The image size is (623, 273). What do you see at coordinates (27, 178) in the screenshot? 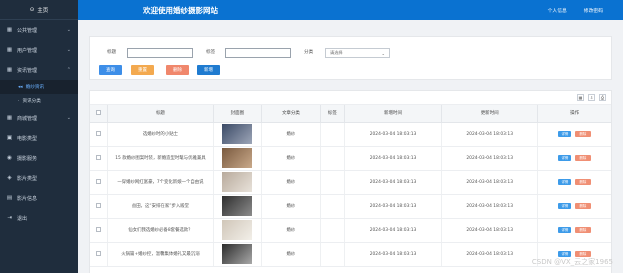
I see `sidebar-item-label: 影片类型` at bounding box center [27, 178].